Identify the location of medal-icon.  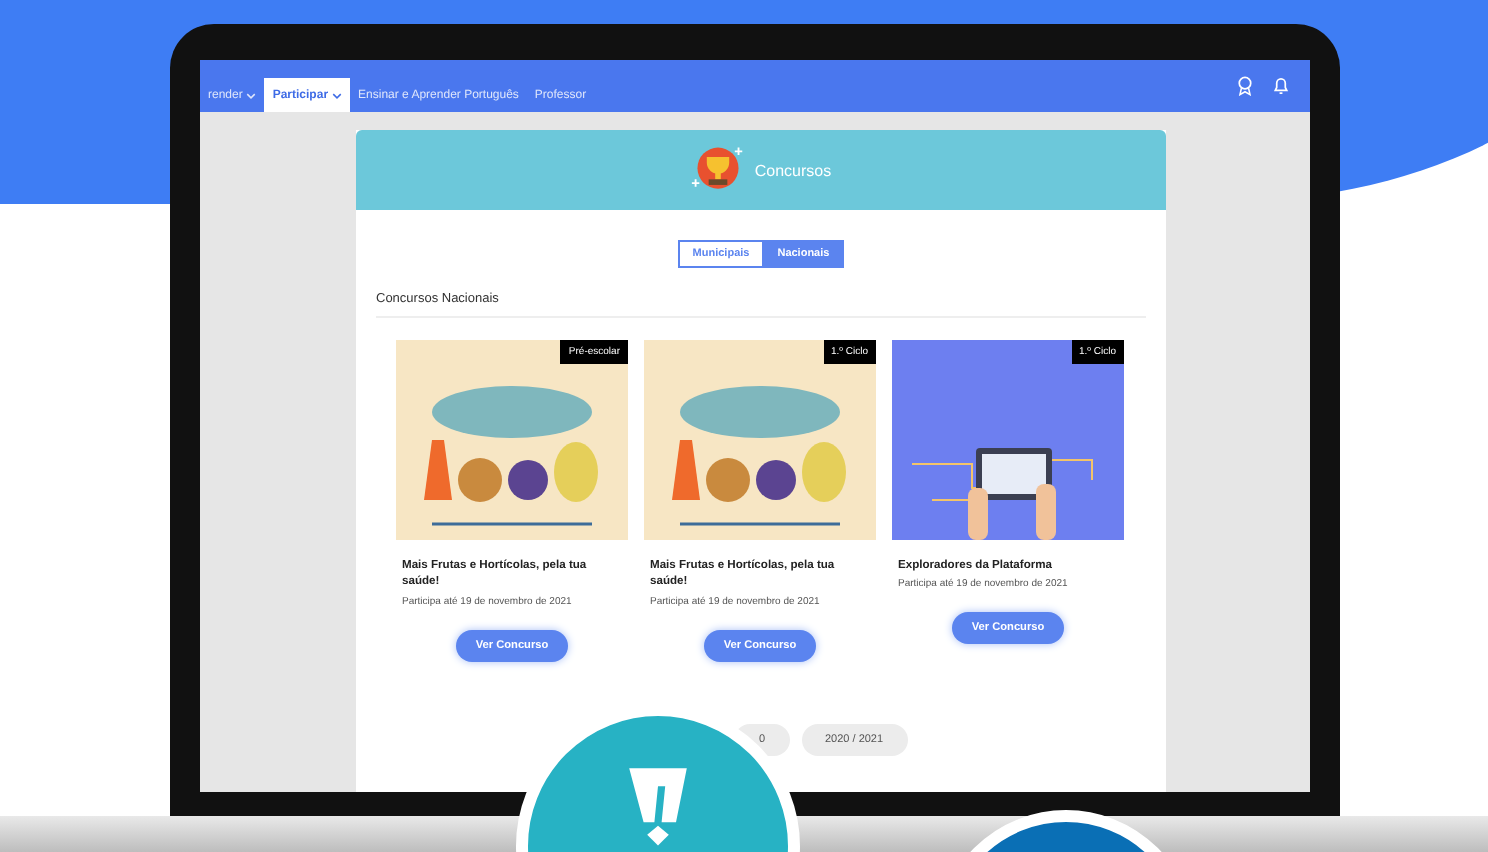
(1245, 86).